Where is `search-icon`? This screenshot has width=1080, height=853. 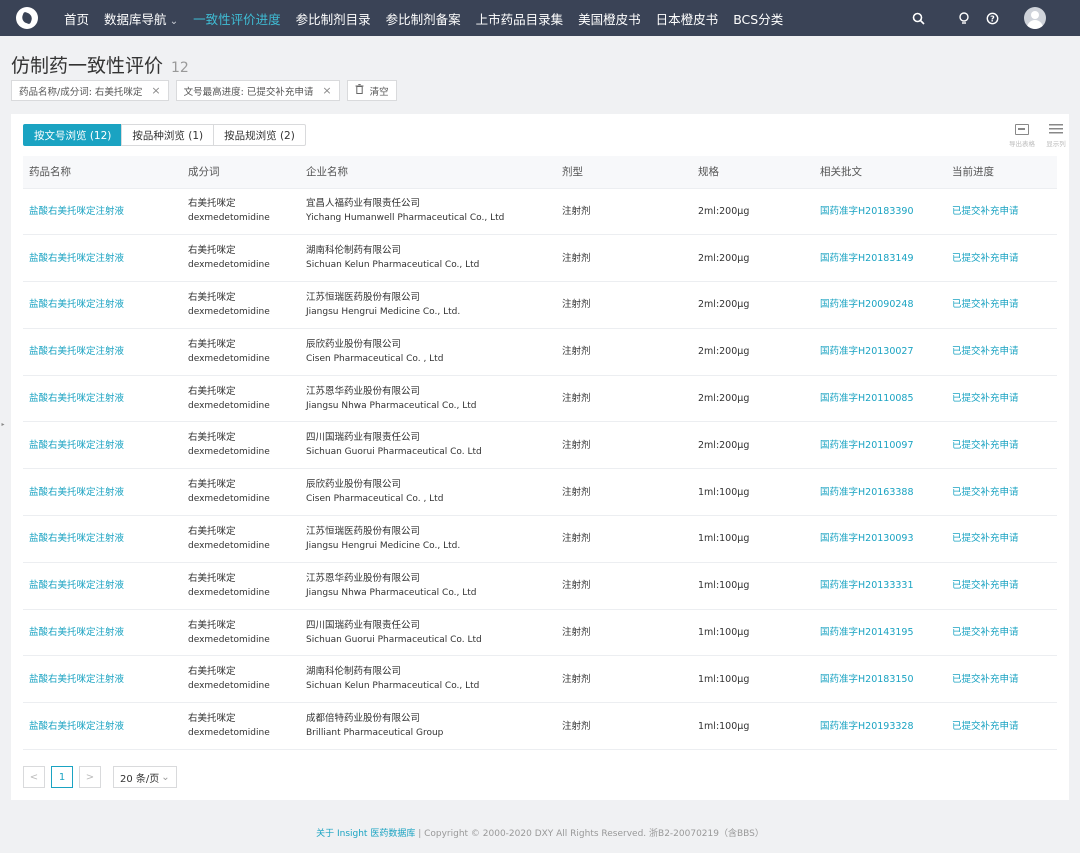
search-icon is located at coordinates (918, 18).